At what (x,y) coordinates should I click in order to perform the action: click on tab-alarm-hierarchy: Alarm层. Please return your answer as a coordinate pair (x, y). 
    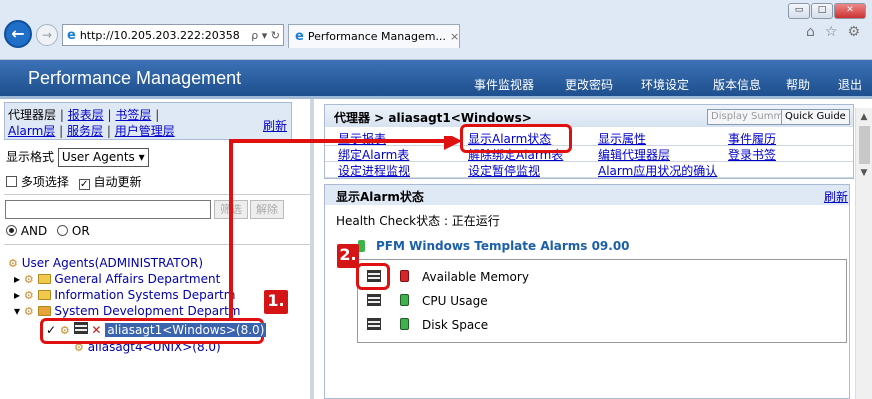
    Looking at the image, I should click on (31, 131).